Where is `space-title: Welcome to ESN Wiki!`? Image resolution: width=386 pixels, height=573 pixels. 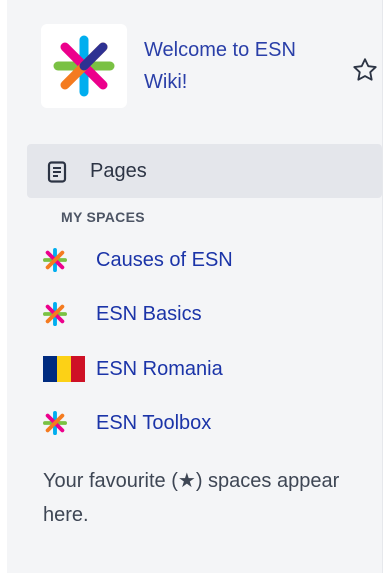 space-title: Welcome to ESN Wiki! is located at coordinates (242, 66).